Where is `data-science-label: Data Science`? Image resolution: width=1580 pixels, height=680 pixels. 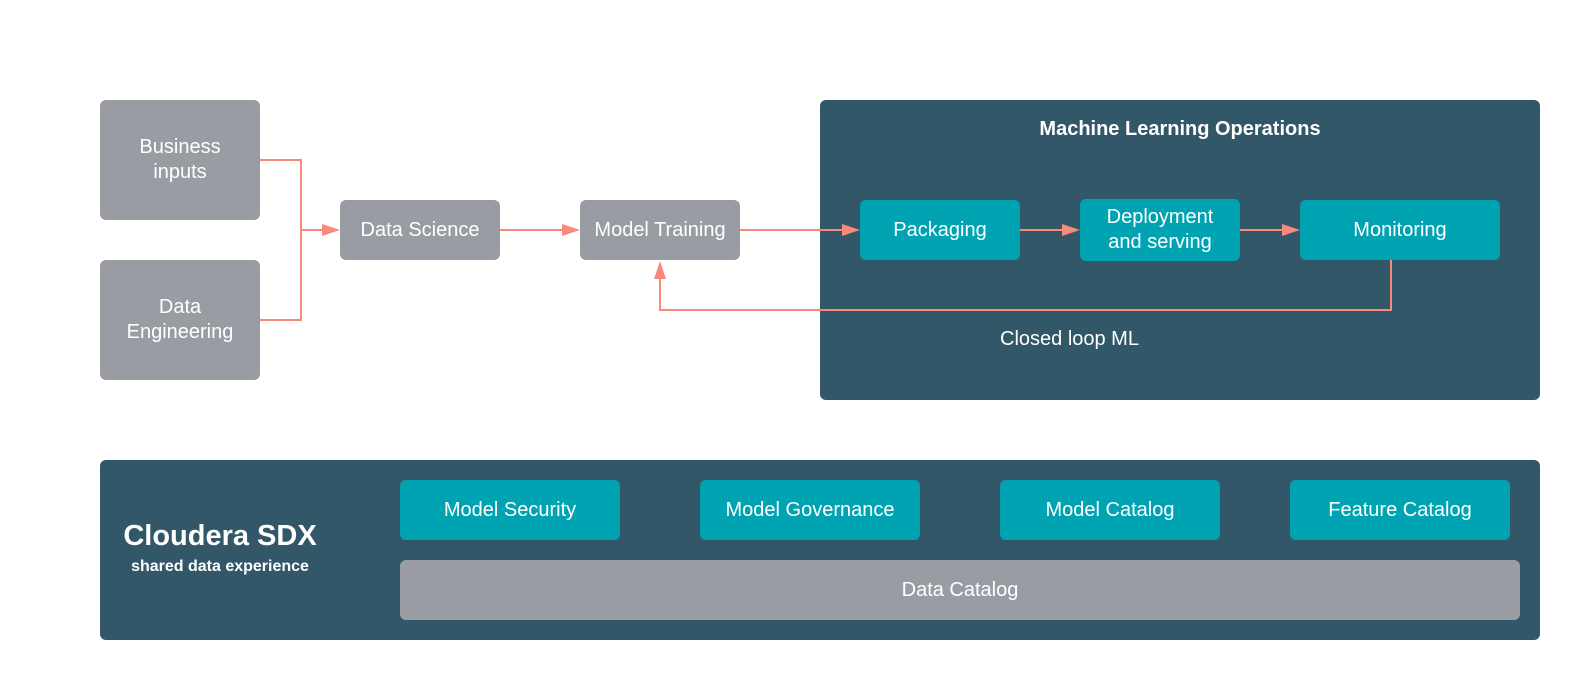 data-science-label: Data Science is located at coordinates (420, 229).